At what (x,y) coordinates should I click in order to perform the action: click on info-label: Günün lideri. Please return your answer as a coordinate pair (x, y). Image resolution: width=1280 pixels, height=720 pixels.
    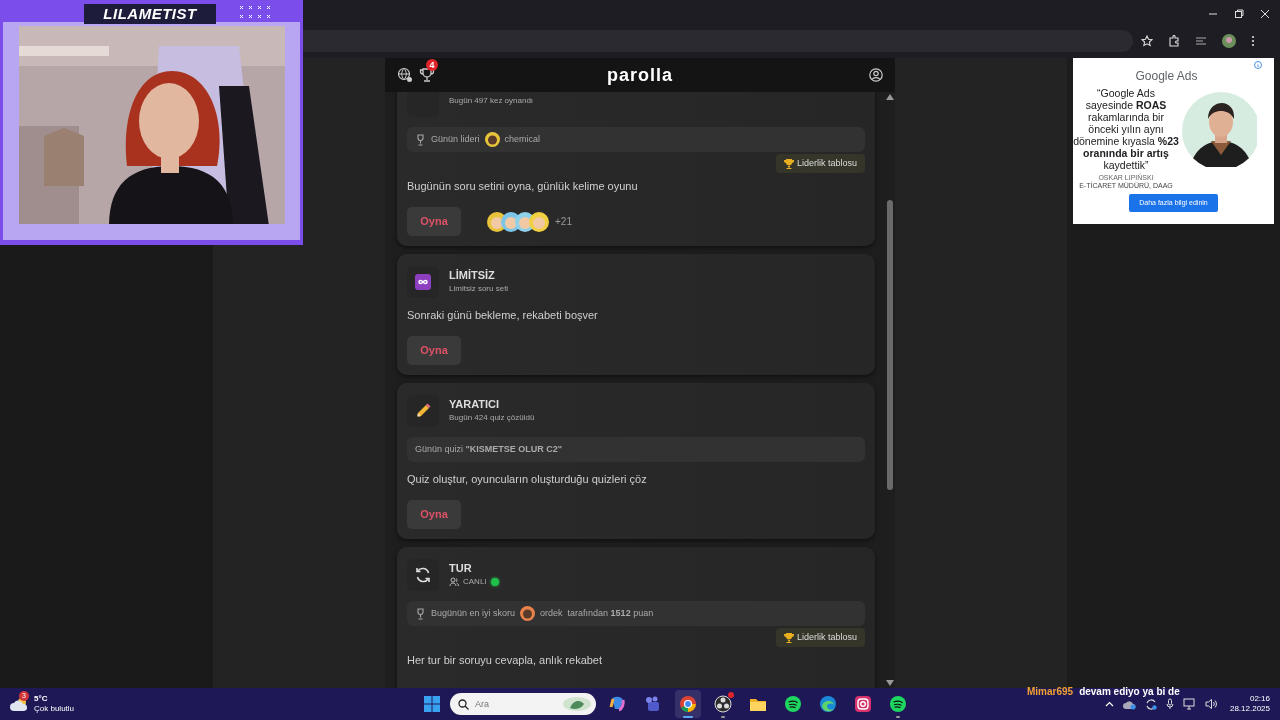
    Looking at the image, I should click on (455, 139).